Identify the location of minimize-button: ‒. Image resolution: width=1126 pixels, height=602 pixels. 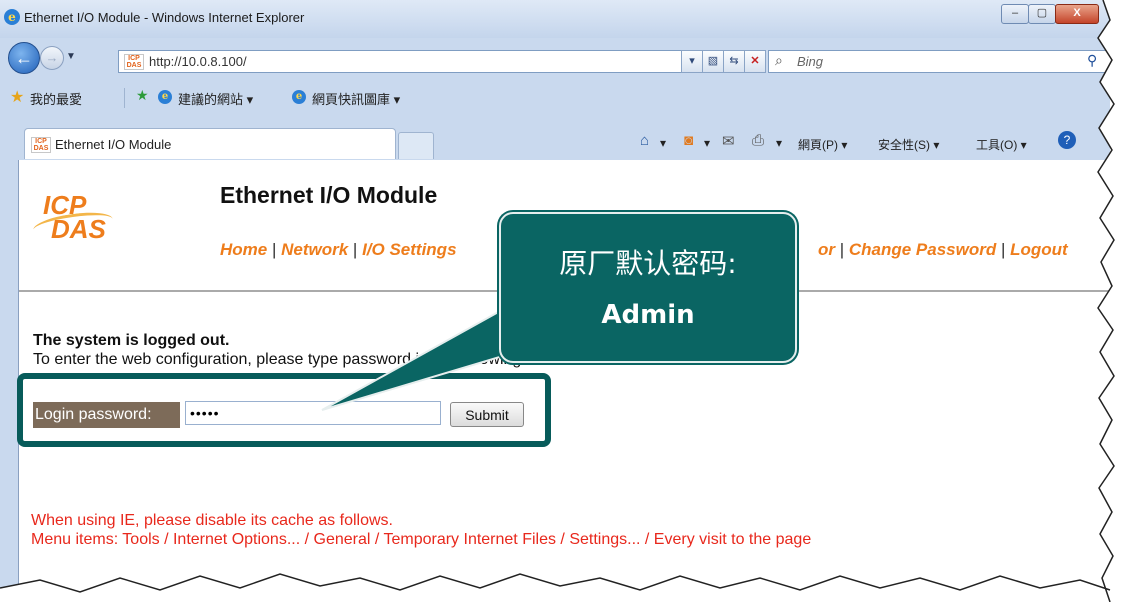
(1015, 14).